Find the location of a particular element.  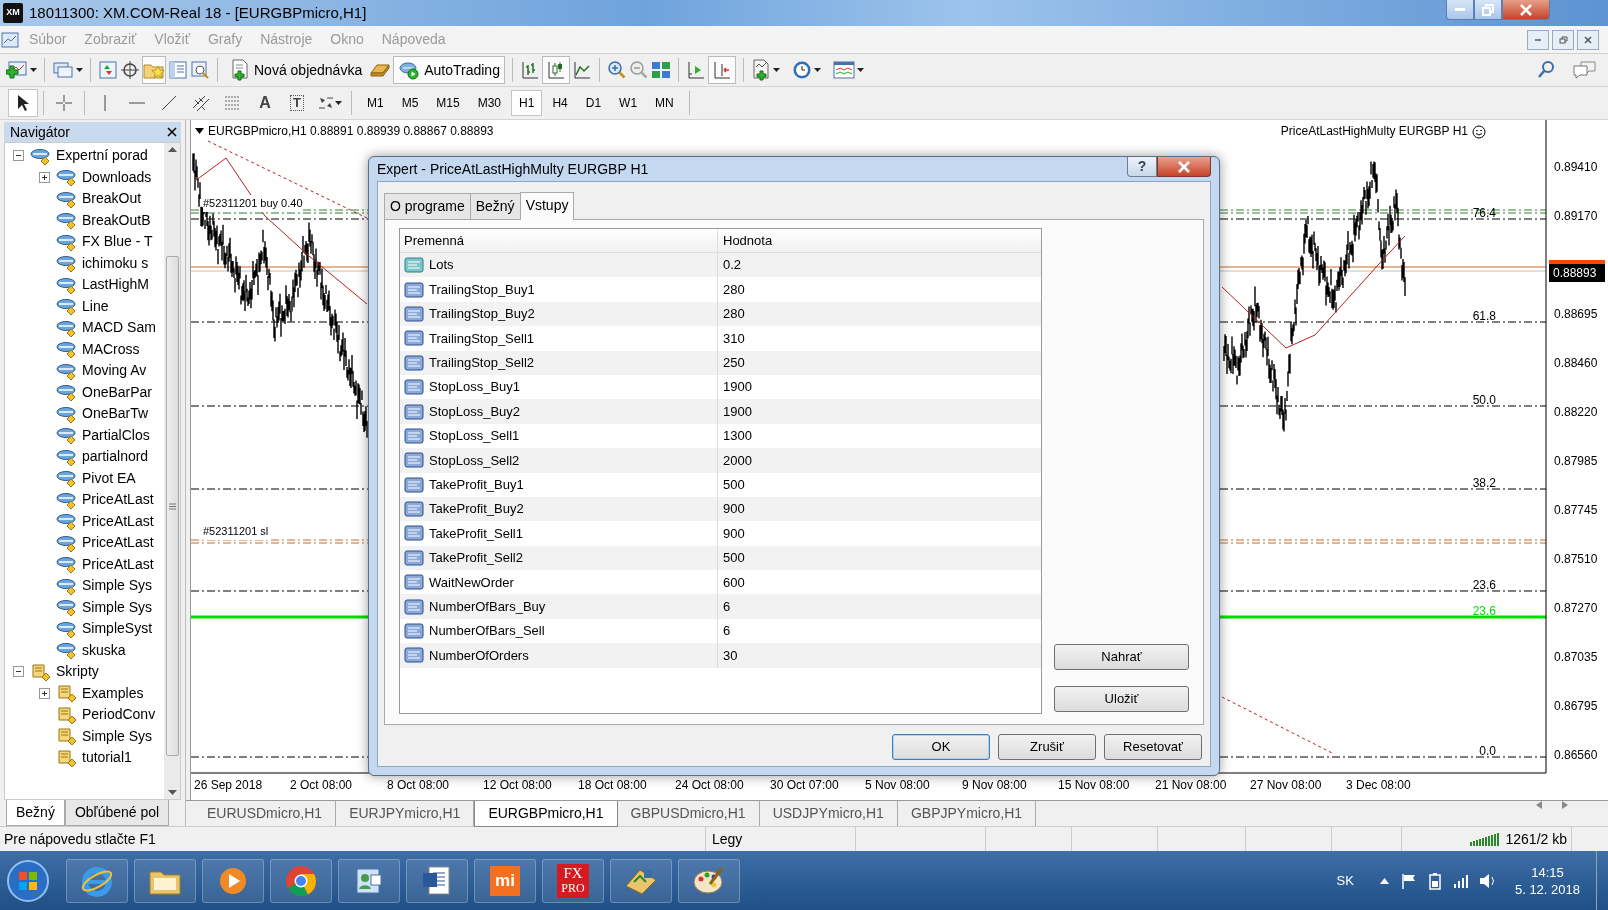

chart-tab: GBPUSDmicro,H1 is located at coordinates (688, 813).